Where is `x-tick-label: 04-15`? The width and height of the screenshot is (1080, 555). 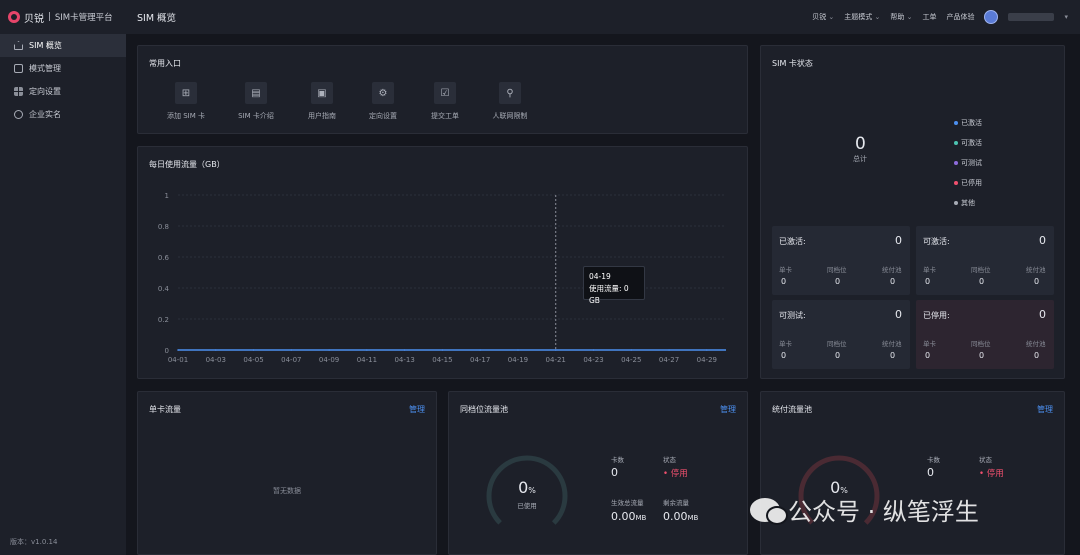
x-tick-label: 04-15 is located at coordinates (442, 360).